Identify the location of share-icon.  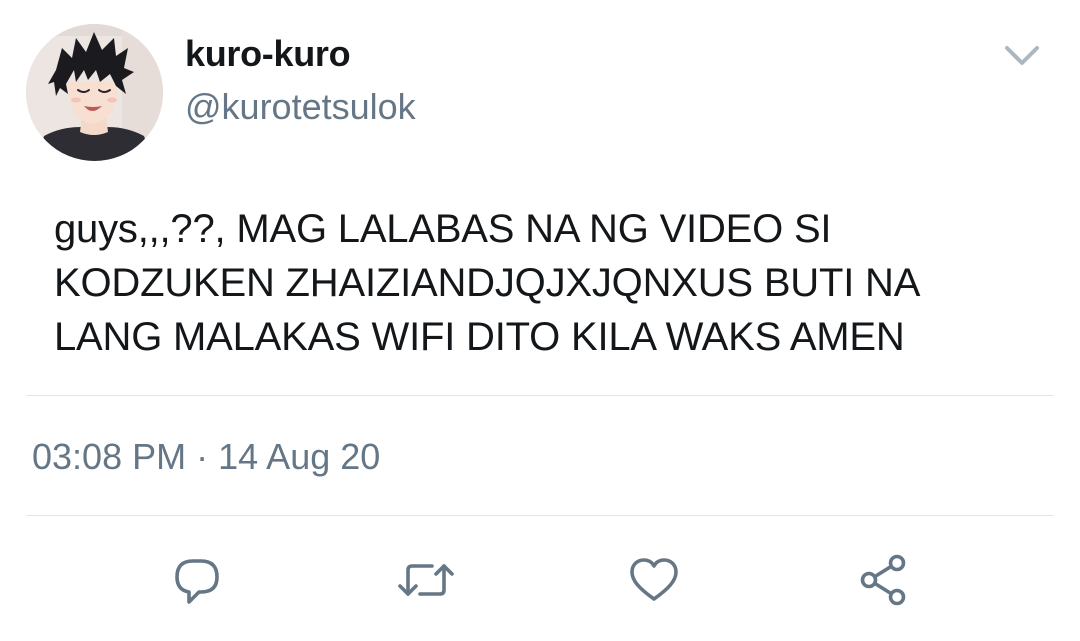
(883, 580).